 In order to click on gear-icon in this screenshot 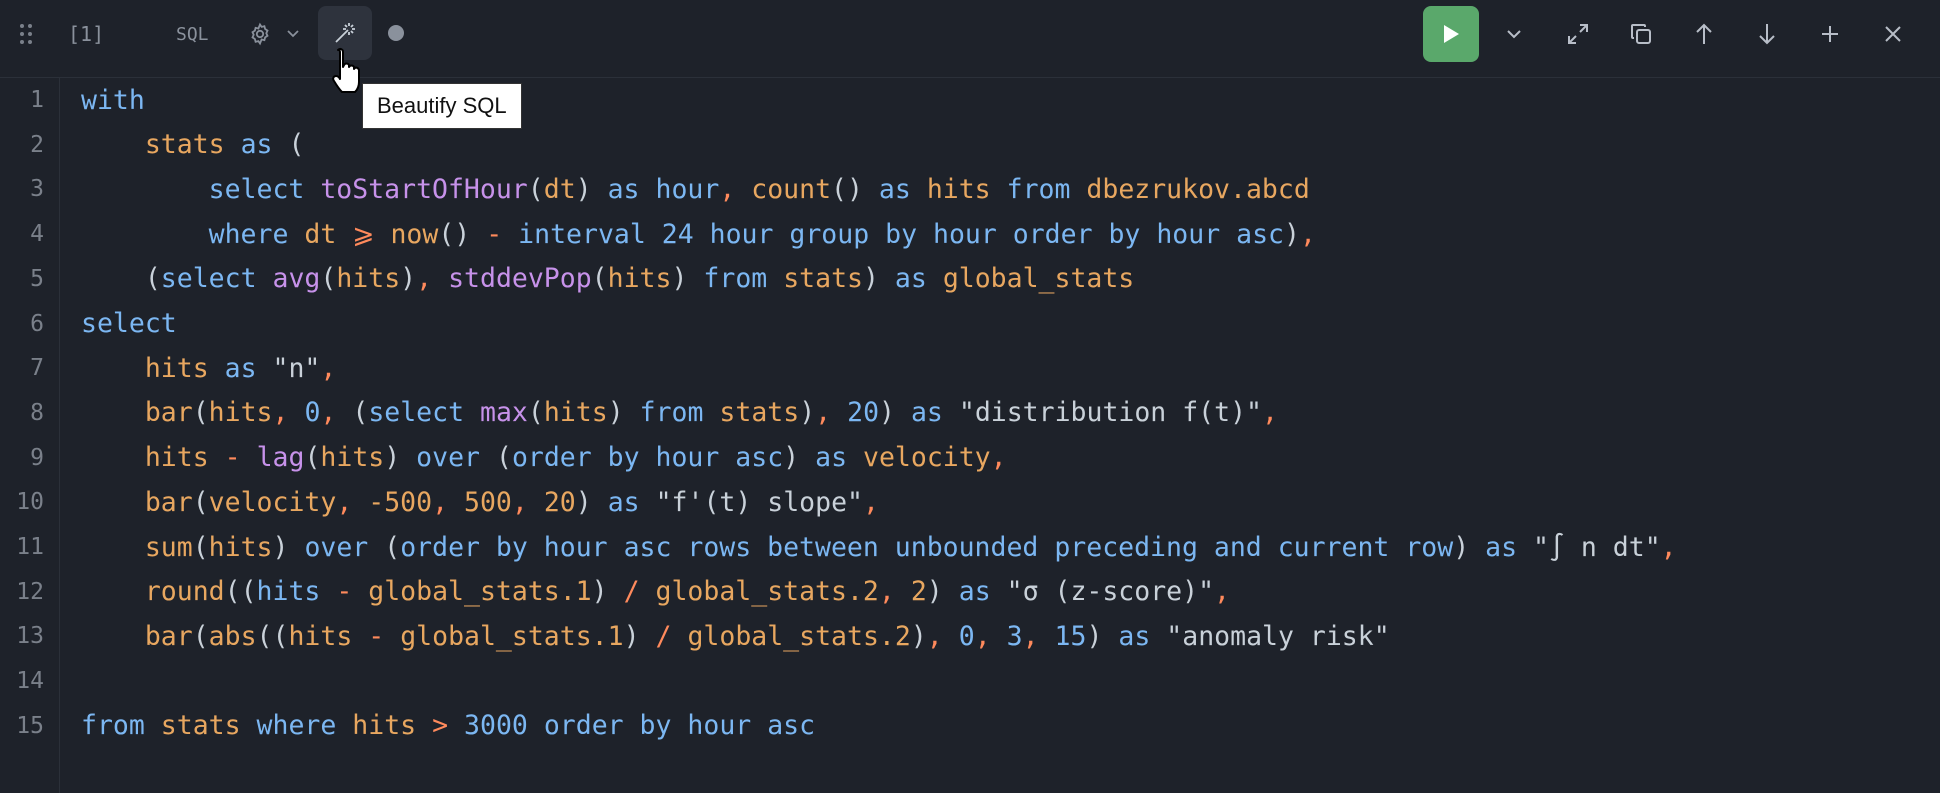, I will do `click(260, 34)`.